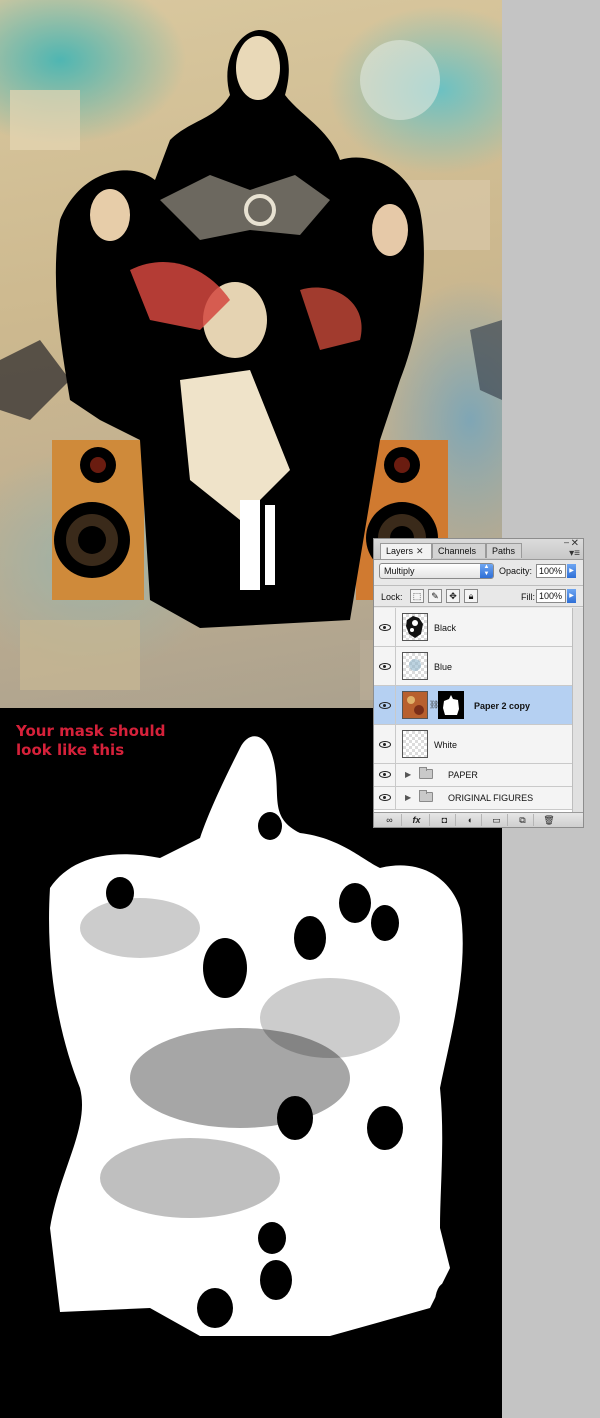  What do you see at coordinates (571, 596) in the screenshot?
I see `fill-arrow-icon: ▶` at bounding box center [571, 596].